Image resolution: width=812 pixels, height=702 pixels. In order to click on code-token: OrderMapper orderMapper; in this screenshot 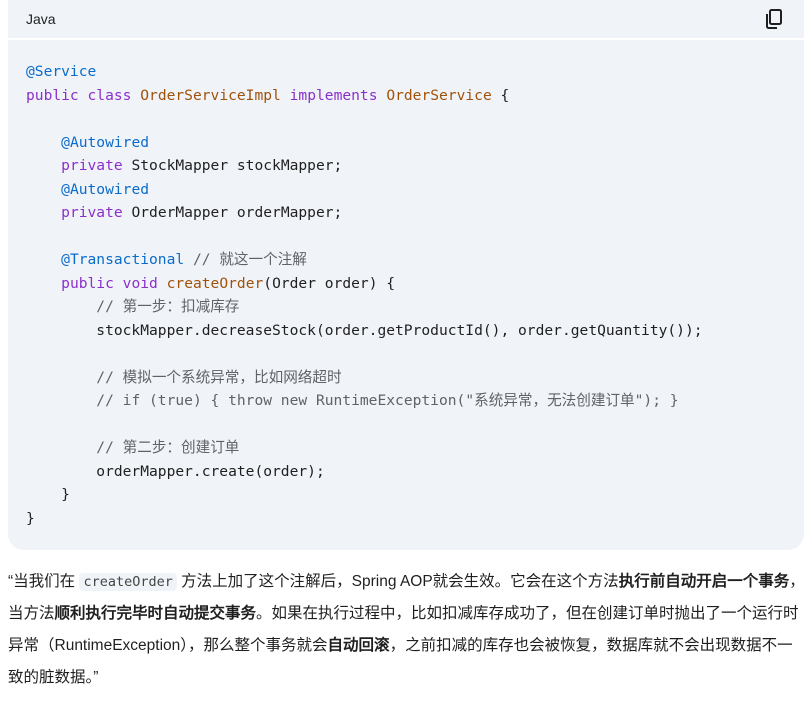, I will do `click(232, 212)`.